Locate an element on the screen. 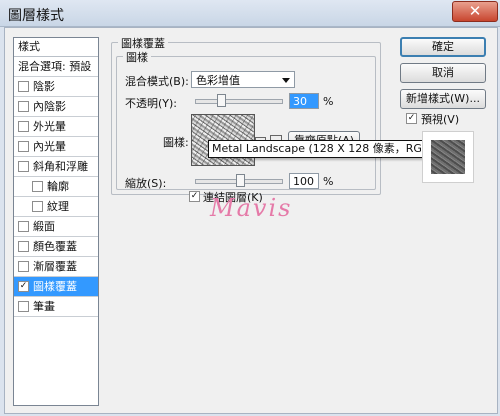 This screenshot has width=500, height=416. window-title: 圖層樣式 is located at coordinates (36, 16).